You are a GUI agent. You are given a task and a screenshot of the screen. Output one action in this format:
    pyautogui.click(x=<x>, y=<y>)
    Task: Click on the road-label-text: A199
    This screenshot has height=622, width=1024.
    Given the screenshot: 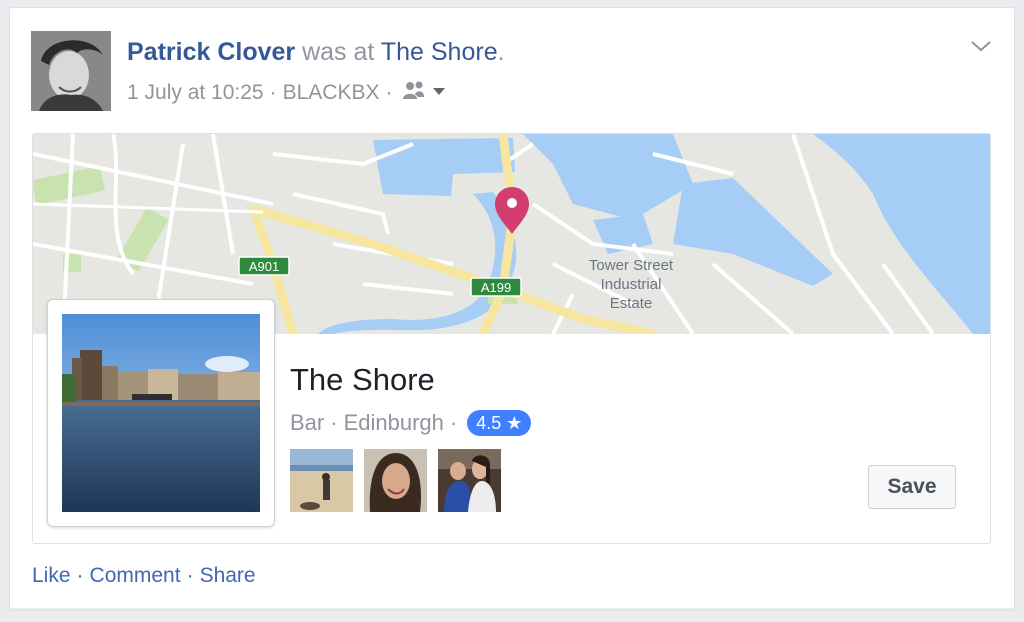 What is the action you would take?
    pyautogui.click(x=496, y=287)
    